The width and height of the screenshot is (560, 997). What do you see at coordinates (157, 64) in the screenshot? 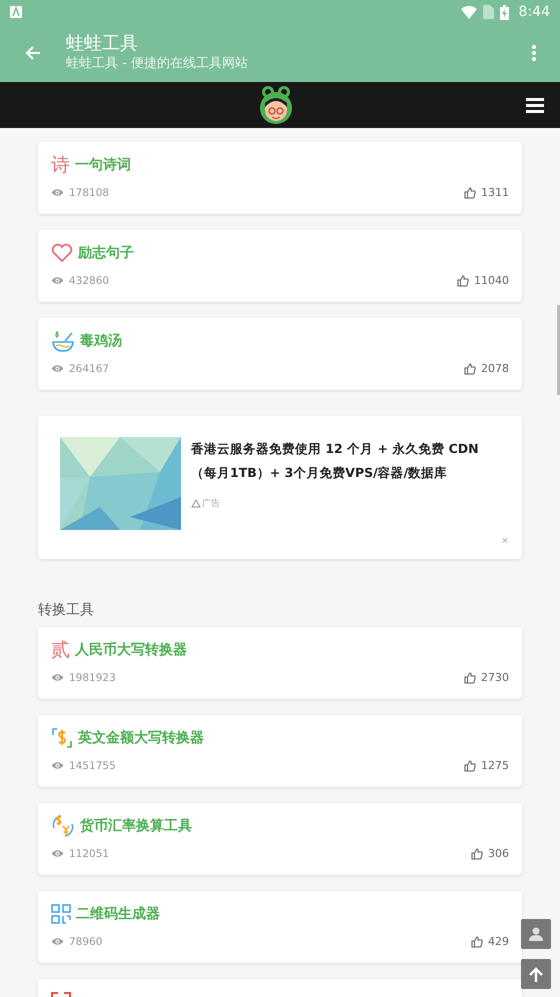
I see `app-subtitle: 蛙蛙工具 - 便捷的在线工具网站` at bounding box center [157, 64].